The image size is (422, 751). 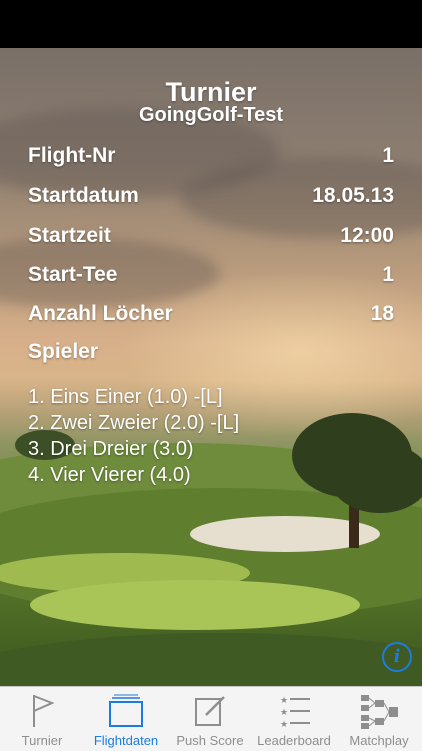 What do you see at coordinates (353, 195) in the screenshot?
I see `startdatum-value: 18.05.13` at bounding box center [353, 195].